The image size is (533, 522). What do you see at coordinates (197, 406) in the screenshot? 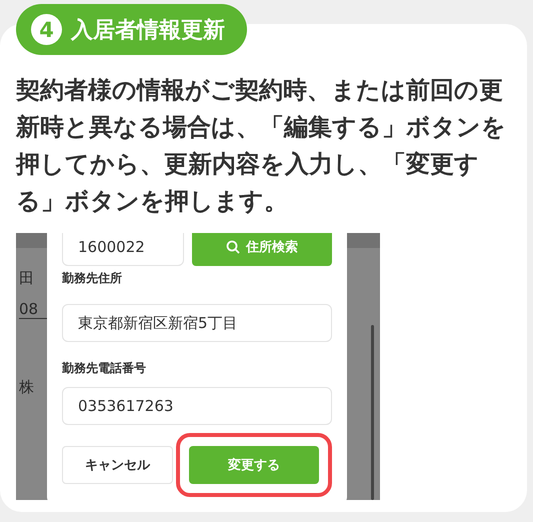
I see `input-field: 0353617263` at bounding box center [197, 406].